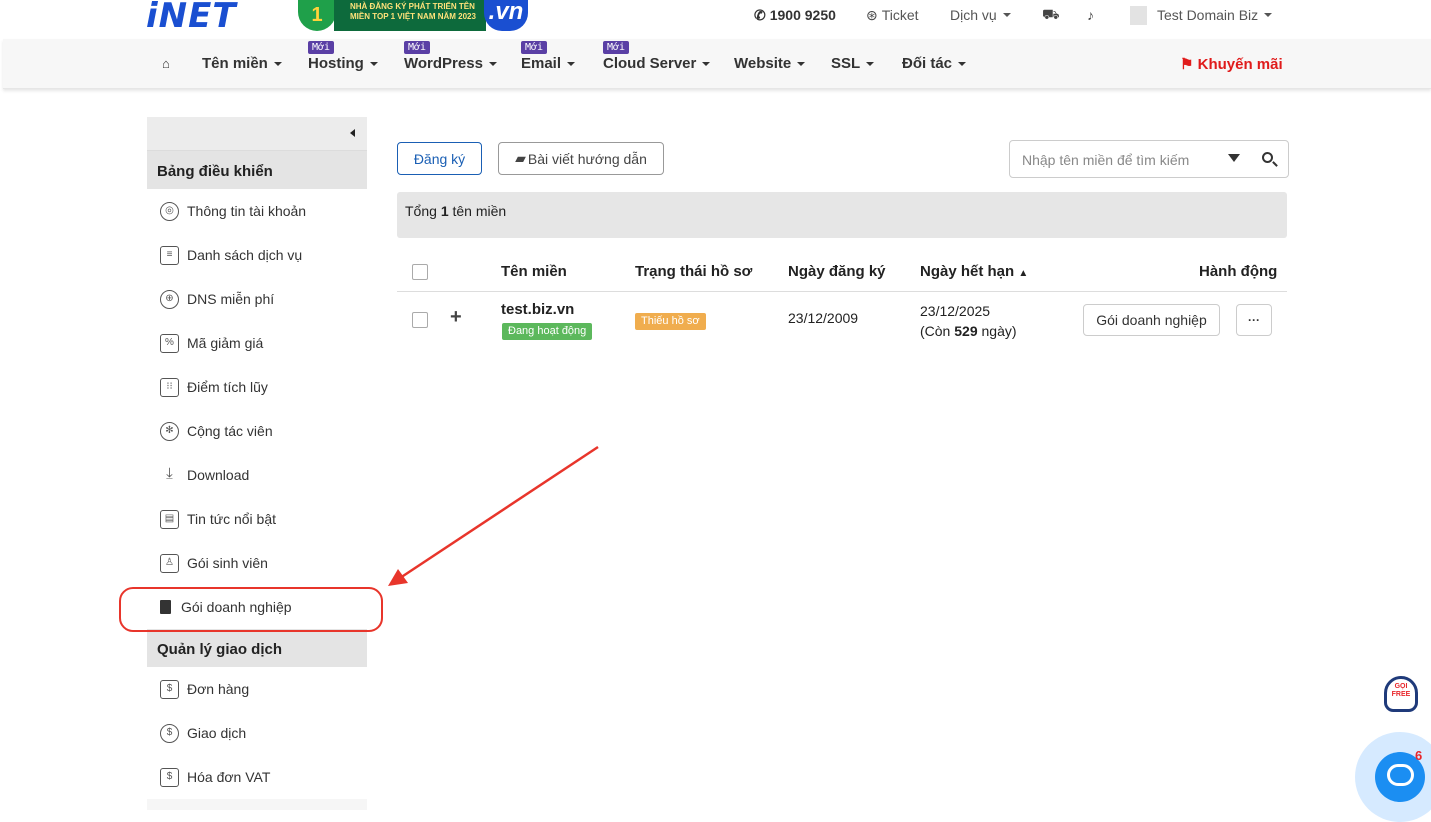  I want to click on sidebar-item-label: Danh sách dịch vụ, so click(245, 255).